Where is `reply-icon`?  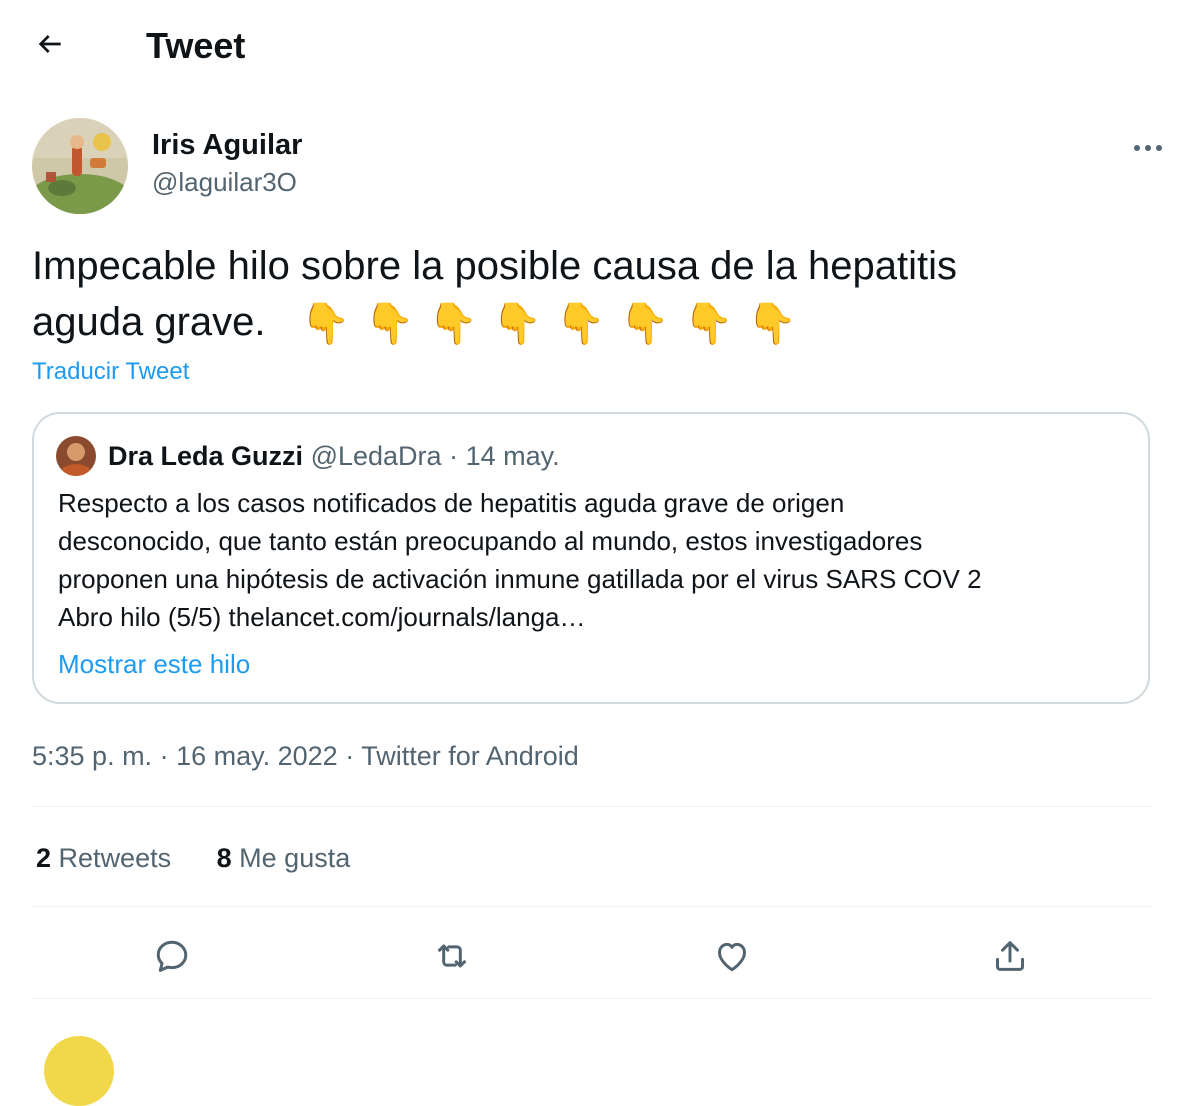
reply-icon is located at coordinates (172, 956).